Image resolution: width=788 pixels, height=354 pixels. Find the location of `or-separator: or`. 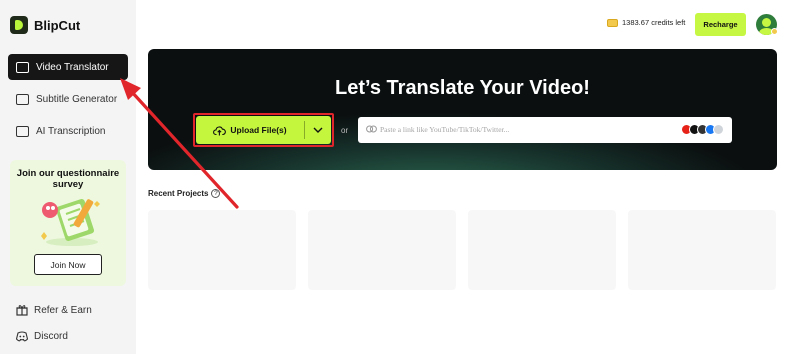

or-separator: or is located at coordinates (345, 130).